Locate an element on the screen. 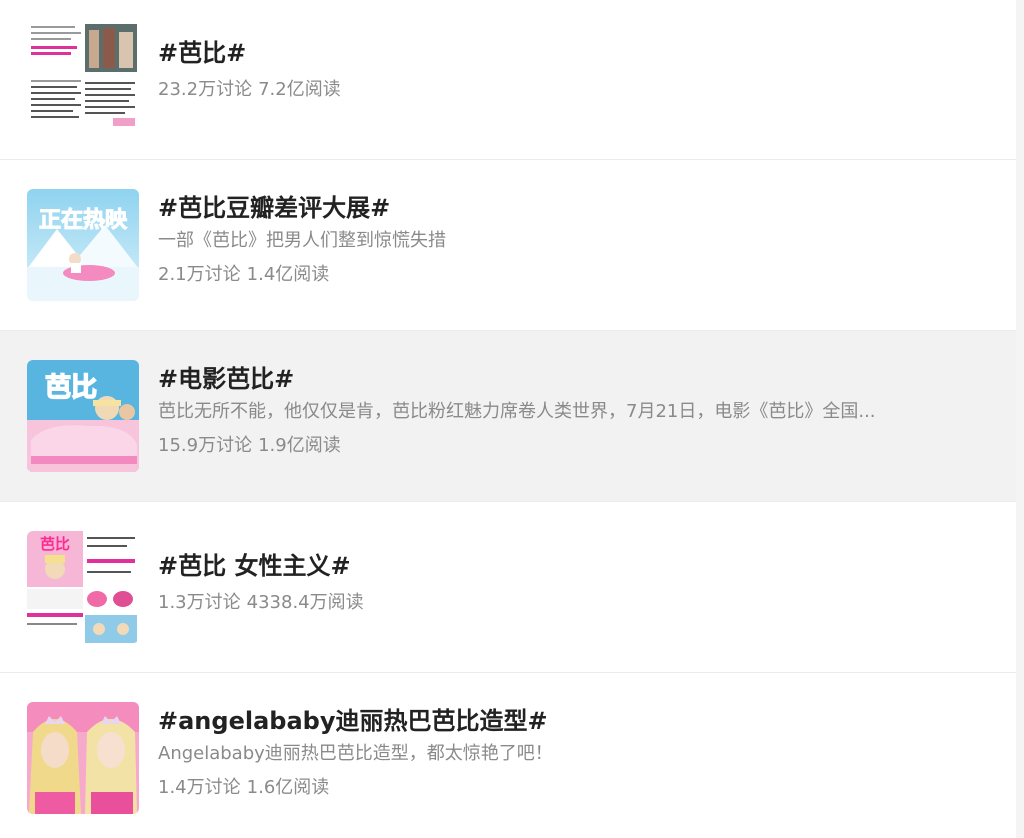  topic-description: 一部《芭比》把男人们整到惊慌失措 is located at coordinates (302, 240).